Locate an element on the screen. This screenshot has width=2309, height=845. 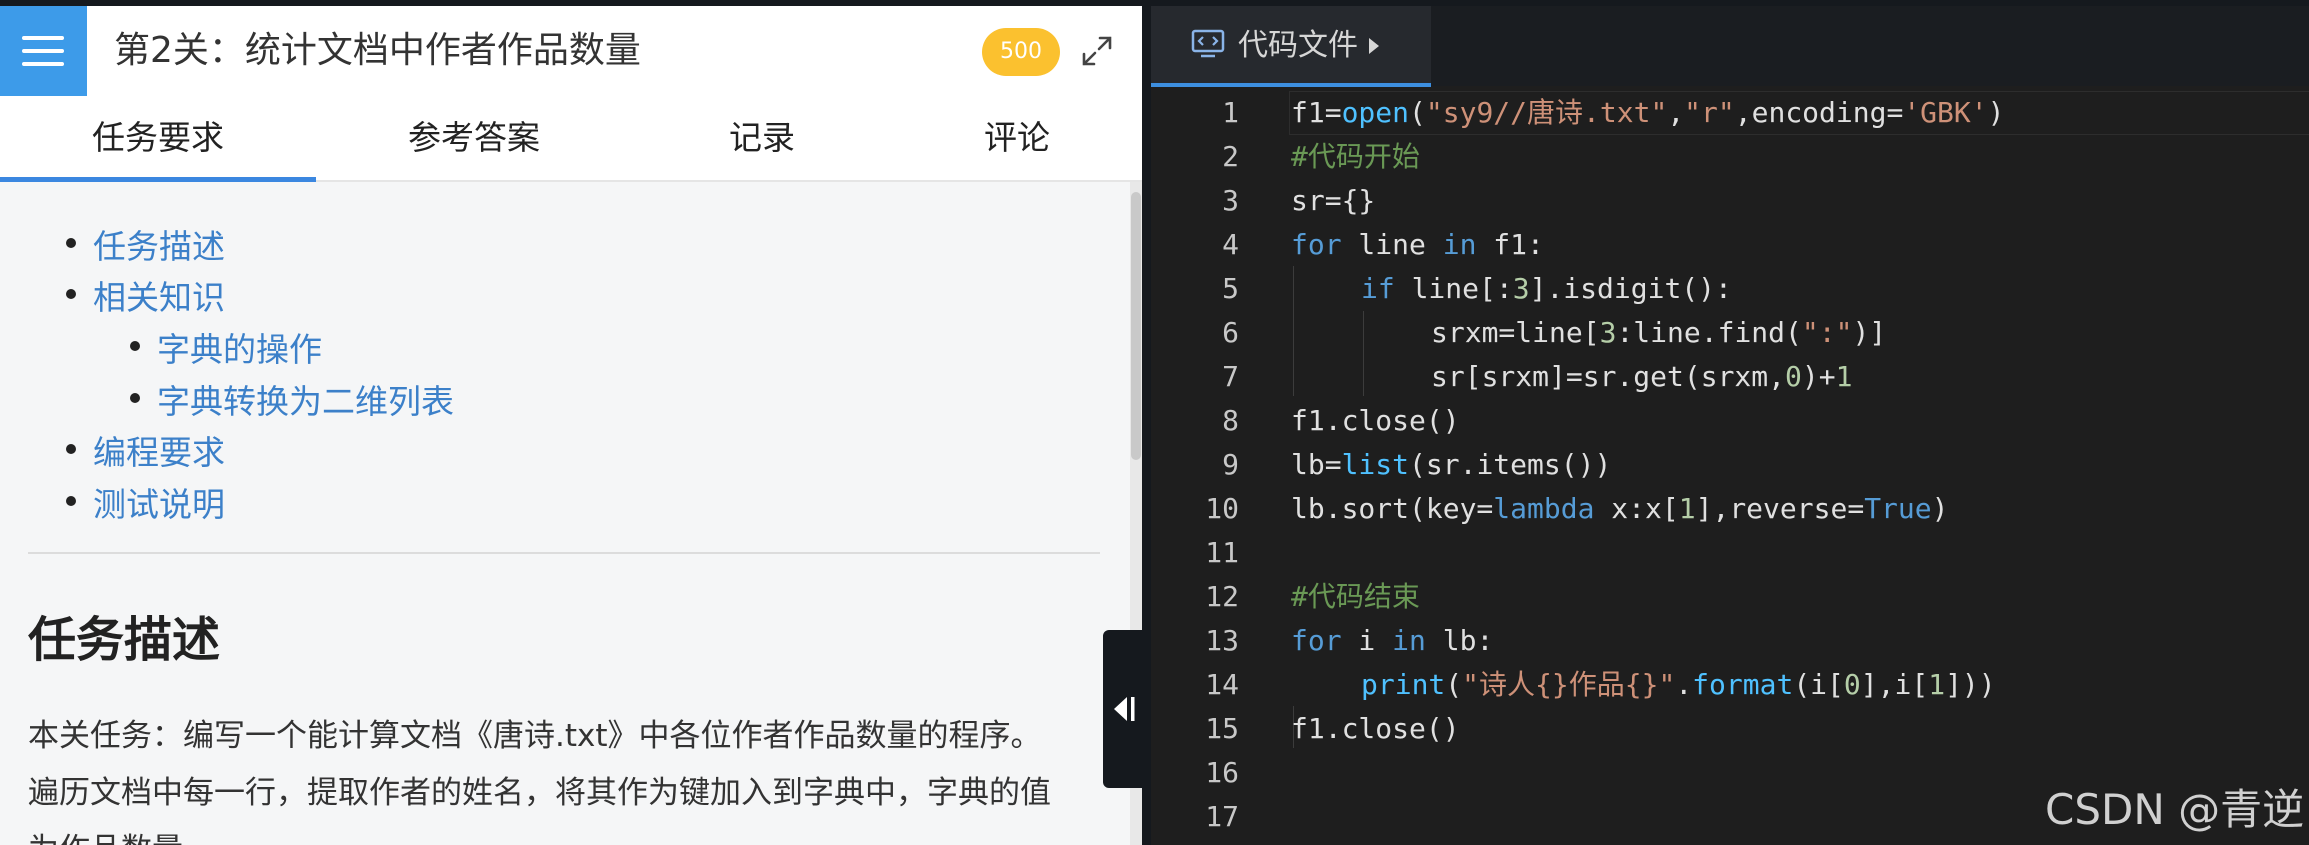
hamburger-menu-icon is located at coordinates (43, 51).